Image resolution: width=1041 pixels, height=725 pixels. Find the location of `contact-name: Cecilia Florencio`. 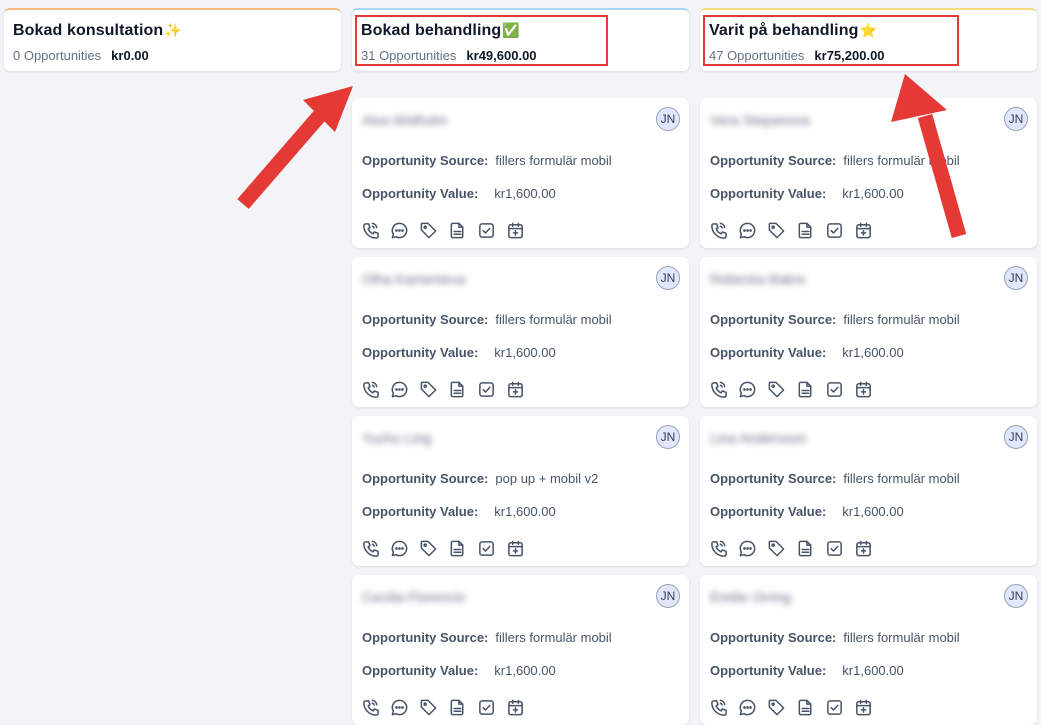

contact-name: Cecilia Florencio is located at coordinates (413, 597).